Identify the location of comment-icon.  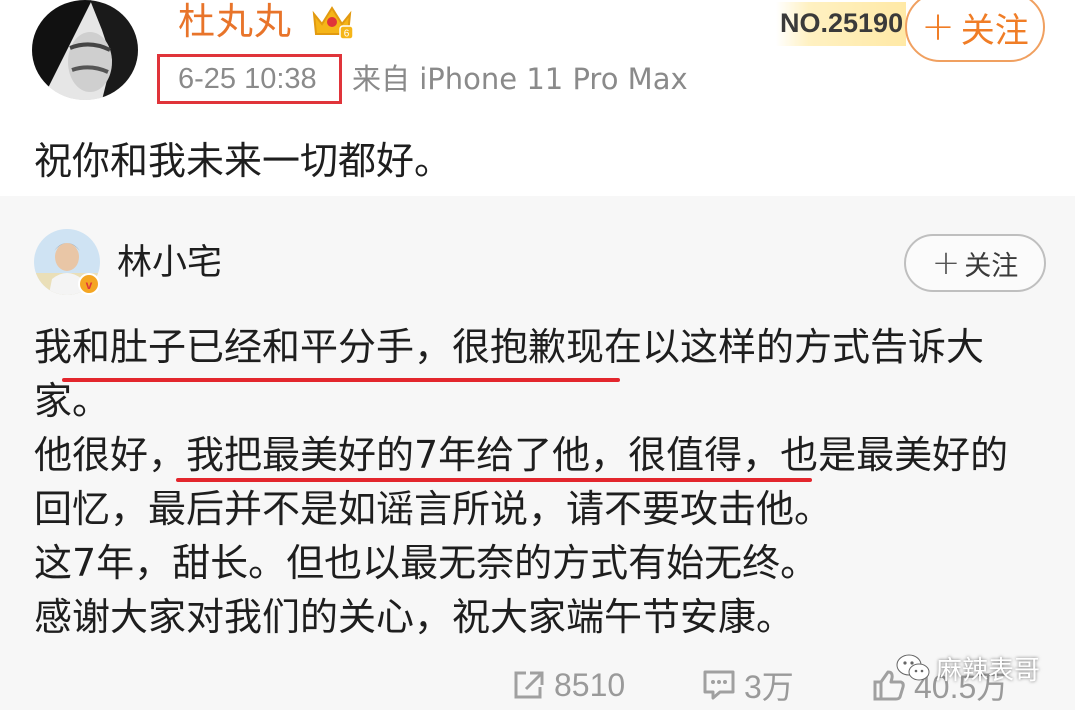
(719, 685).